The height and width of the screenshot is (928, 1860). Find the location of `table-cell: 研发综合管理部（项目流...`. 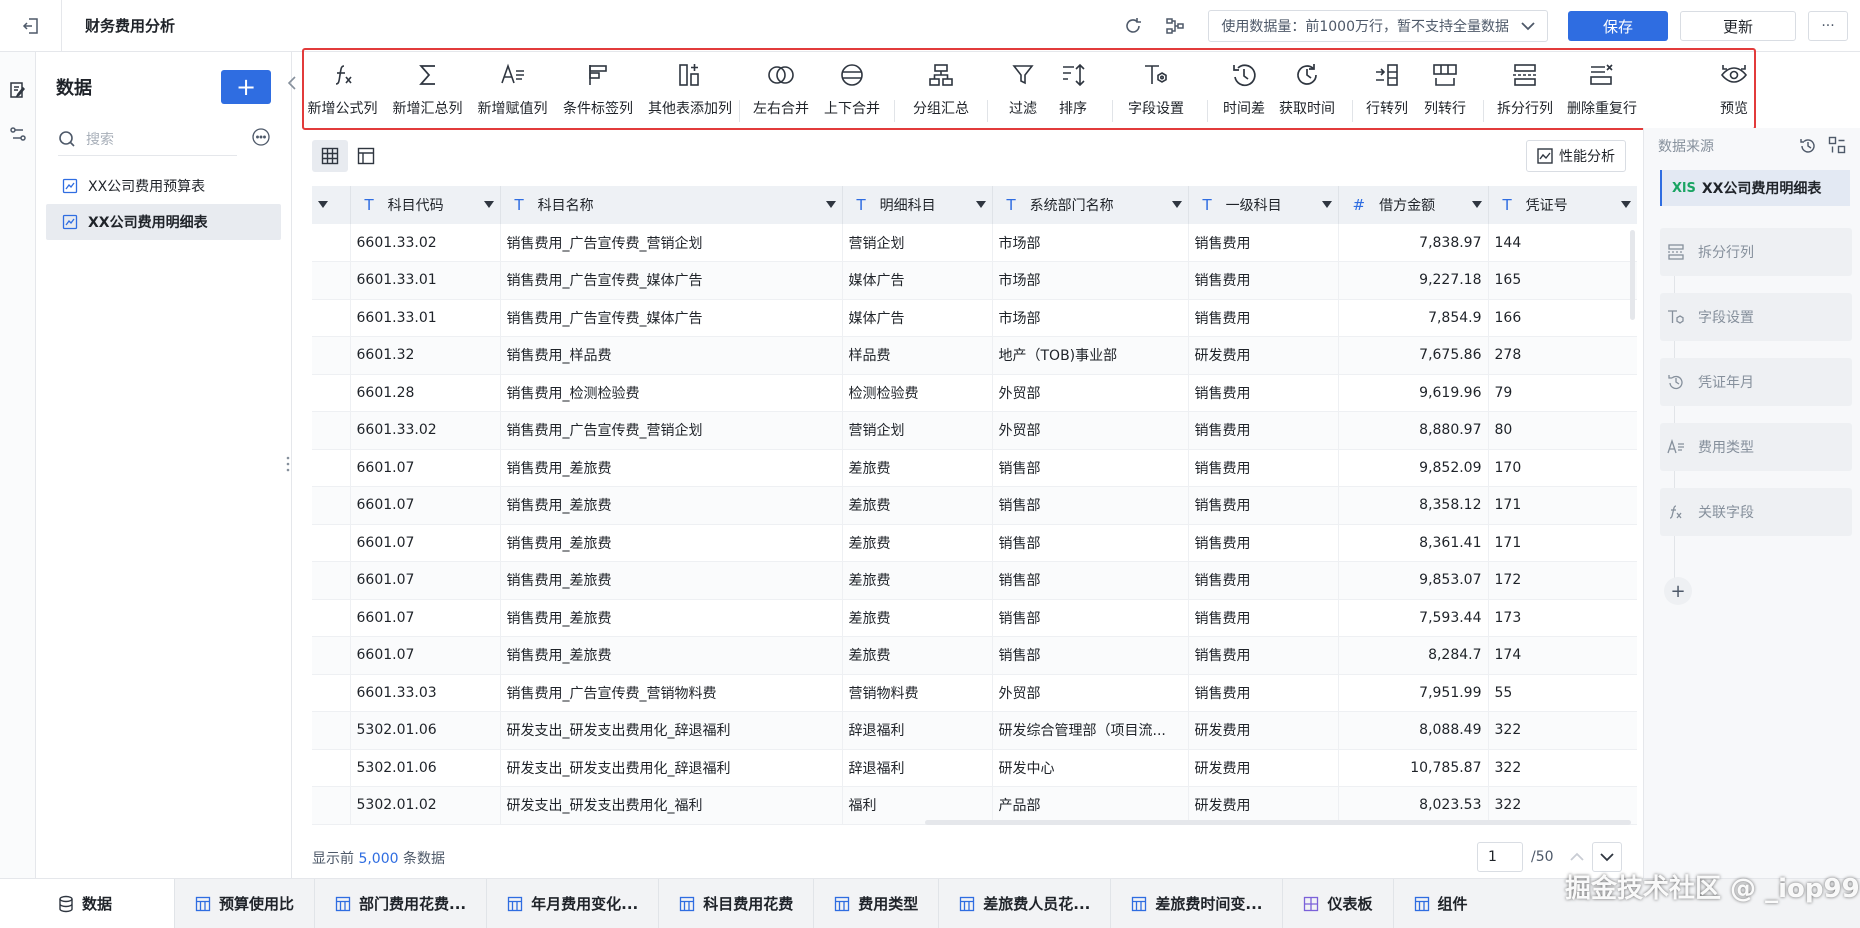

table-cell: 研发综合管理部（项目流... is located at coordinates (1090, 730).